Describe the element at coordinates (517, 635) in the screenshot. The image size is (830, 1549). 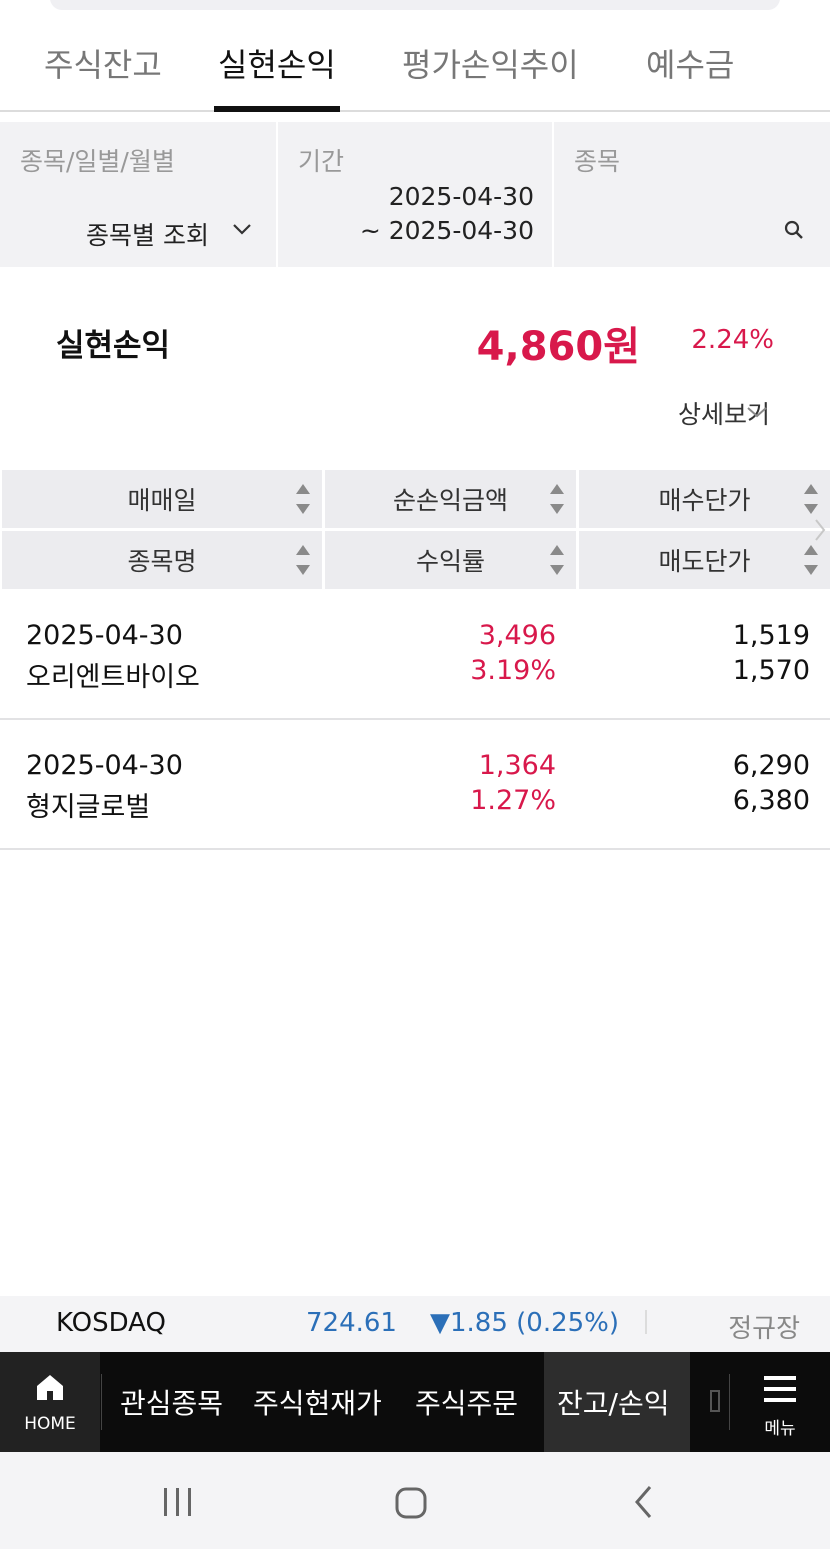
I see `net-profit: 3,496` at that location.